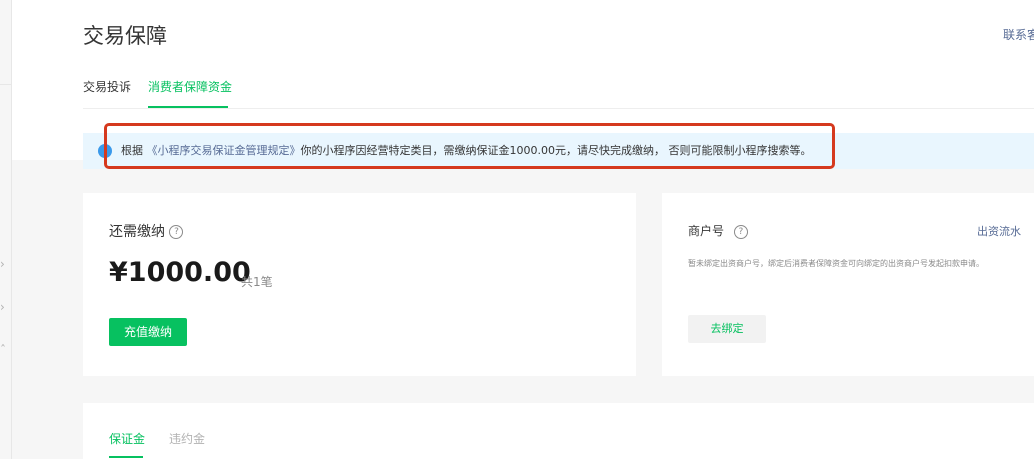  I want to click on active-bottom-tab-indicator, so click(126, 457).